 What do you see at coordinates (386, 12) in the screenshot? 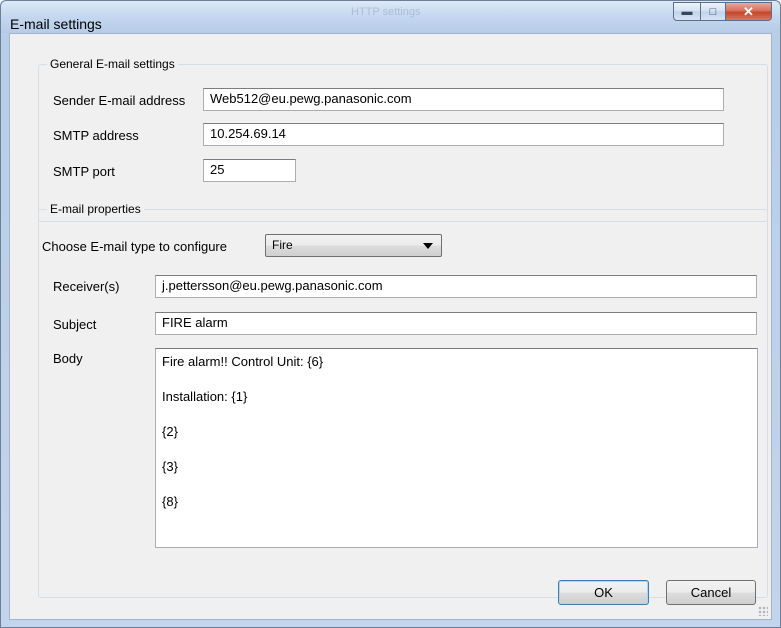
I see `background-window-title: HTTP settings` at bounding box center [386, 12].